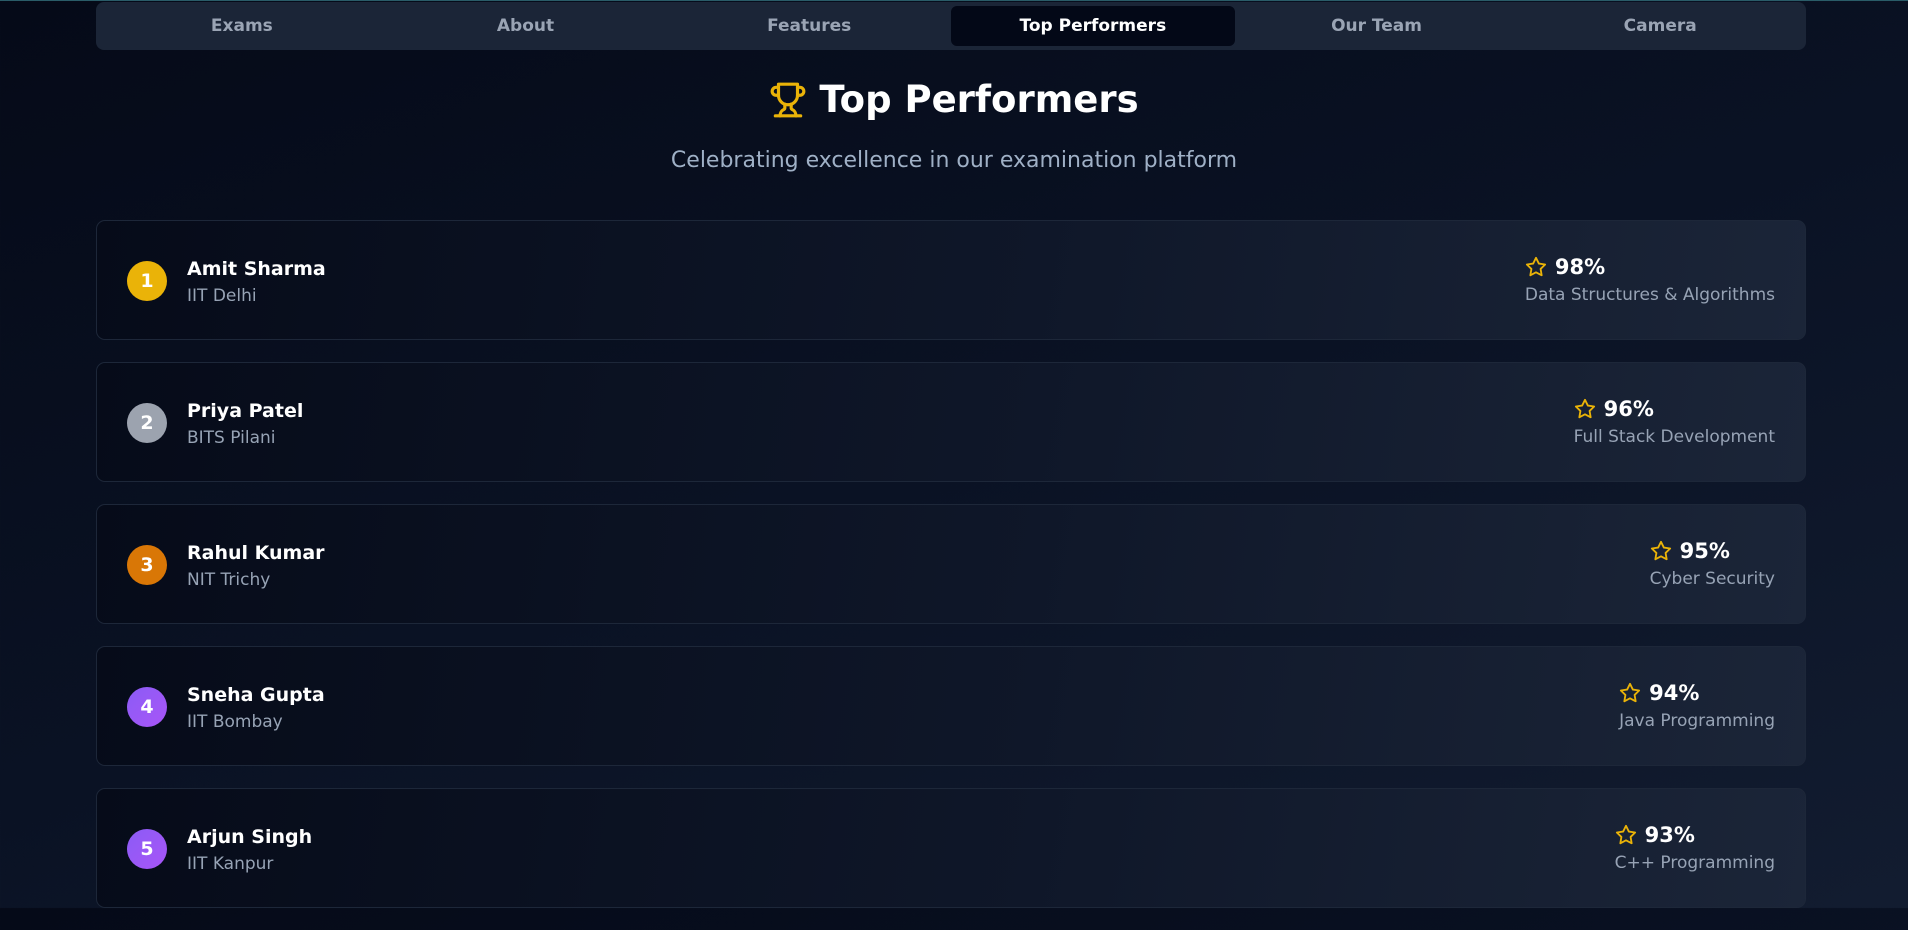  I want to click on score-row: 93%, so click(1655, 835).